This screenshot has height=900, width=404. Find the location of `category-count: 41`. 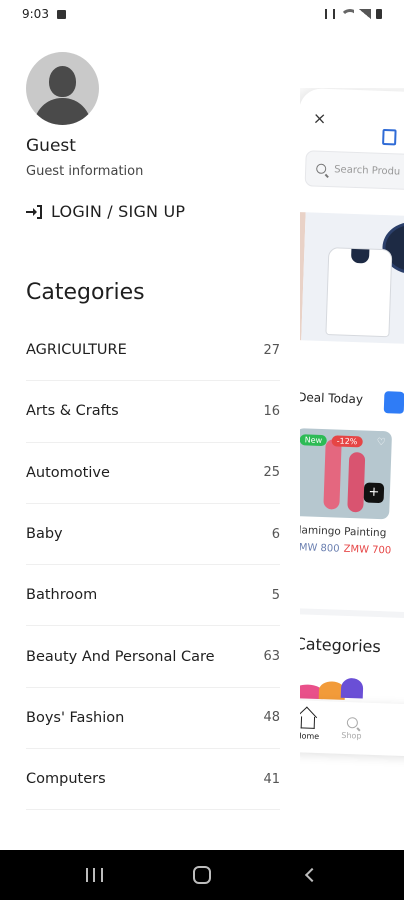

category-count: 41 is located at coordinates (271, 779).